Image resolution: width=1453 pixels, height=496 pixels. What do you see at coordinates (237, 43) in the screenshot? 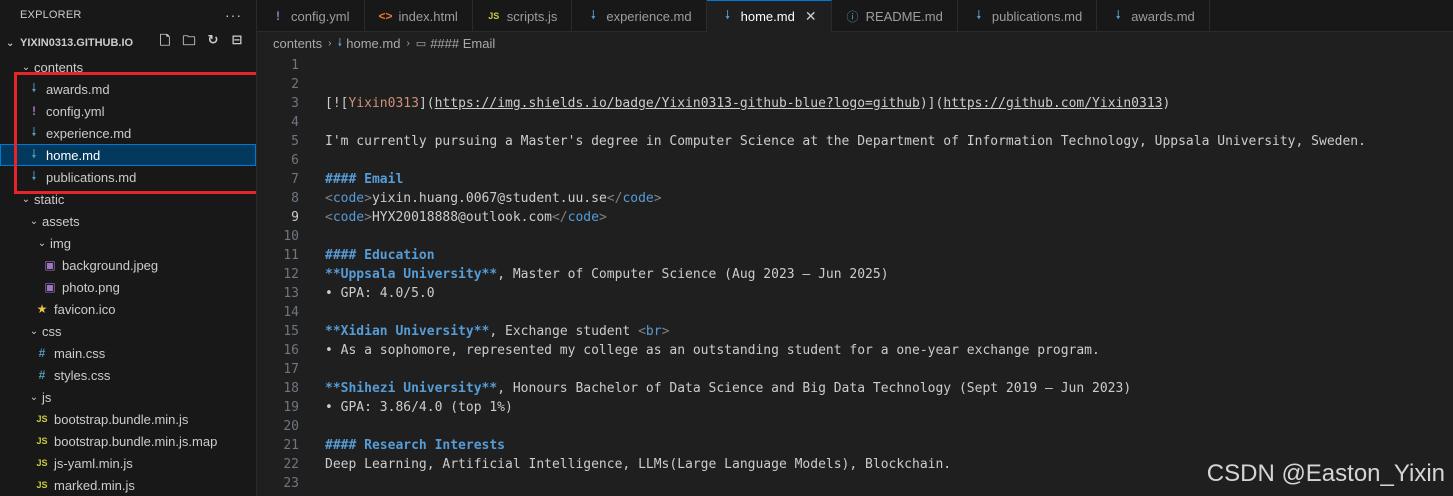
I see `collapse-all-icon: ⊟` at bounding box center [237, 43].